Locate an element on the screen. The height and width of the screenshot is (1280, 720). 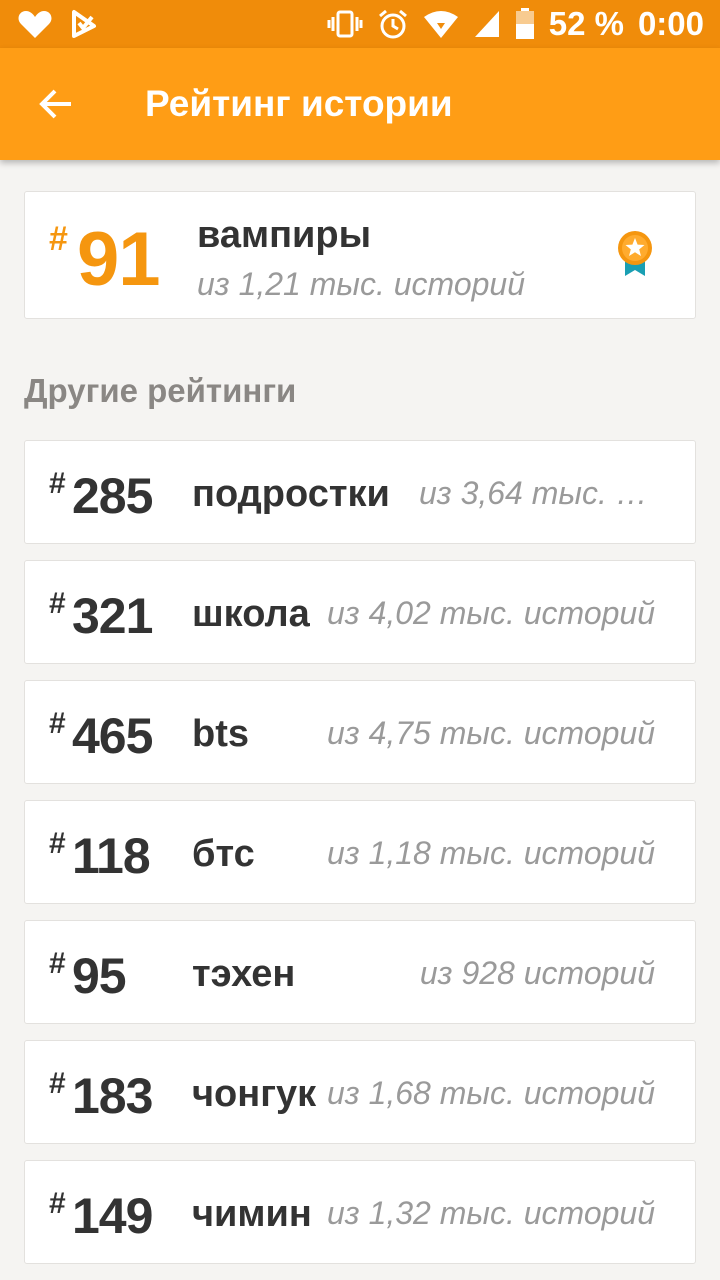
rating-tag: чонгук is located at coordinates (254, 1094).